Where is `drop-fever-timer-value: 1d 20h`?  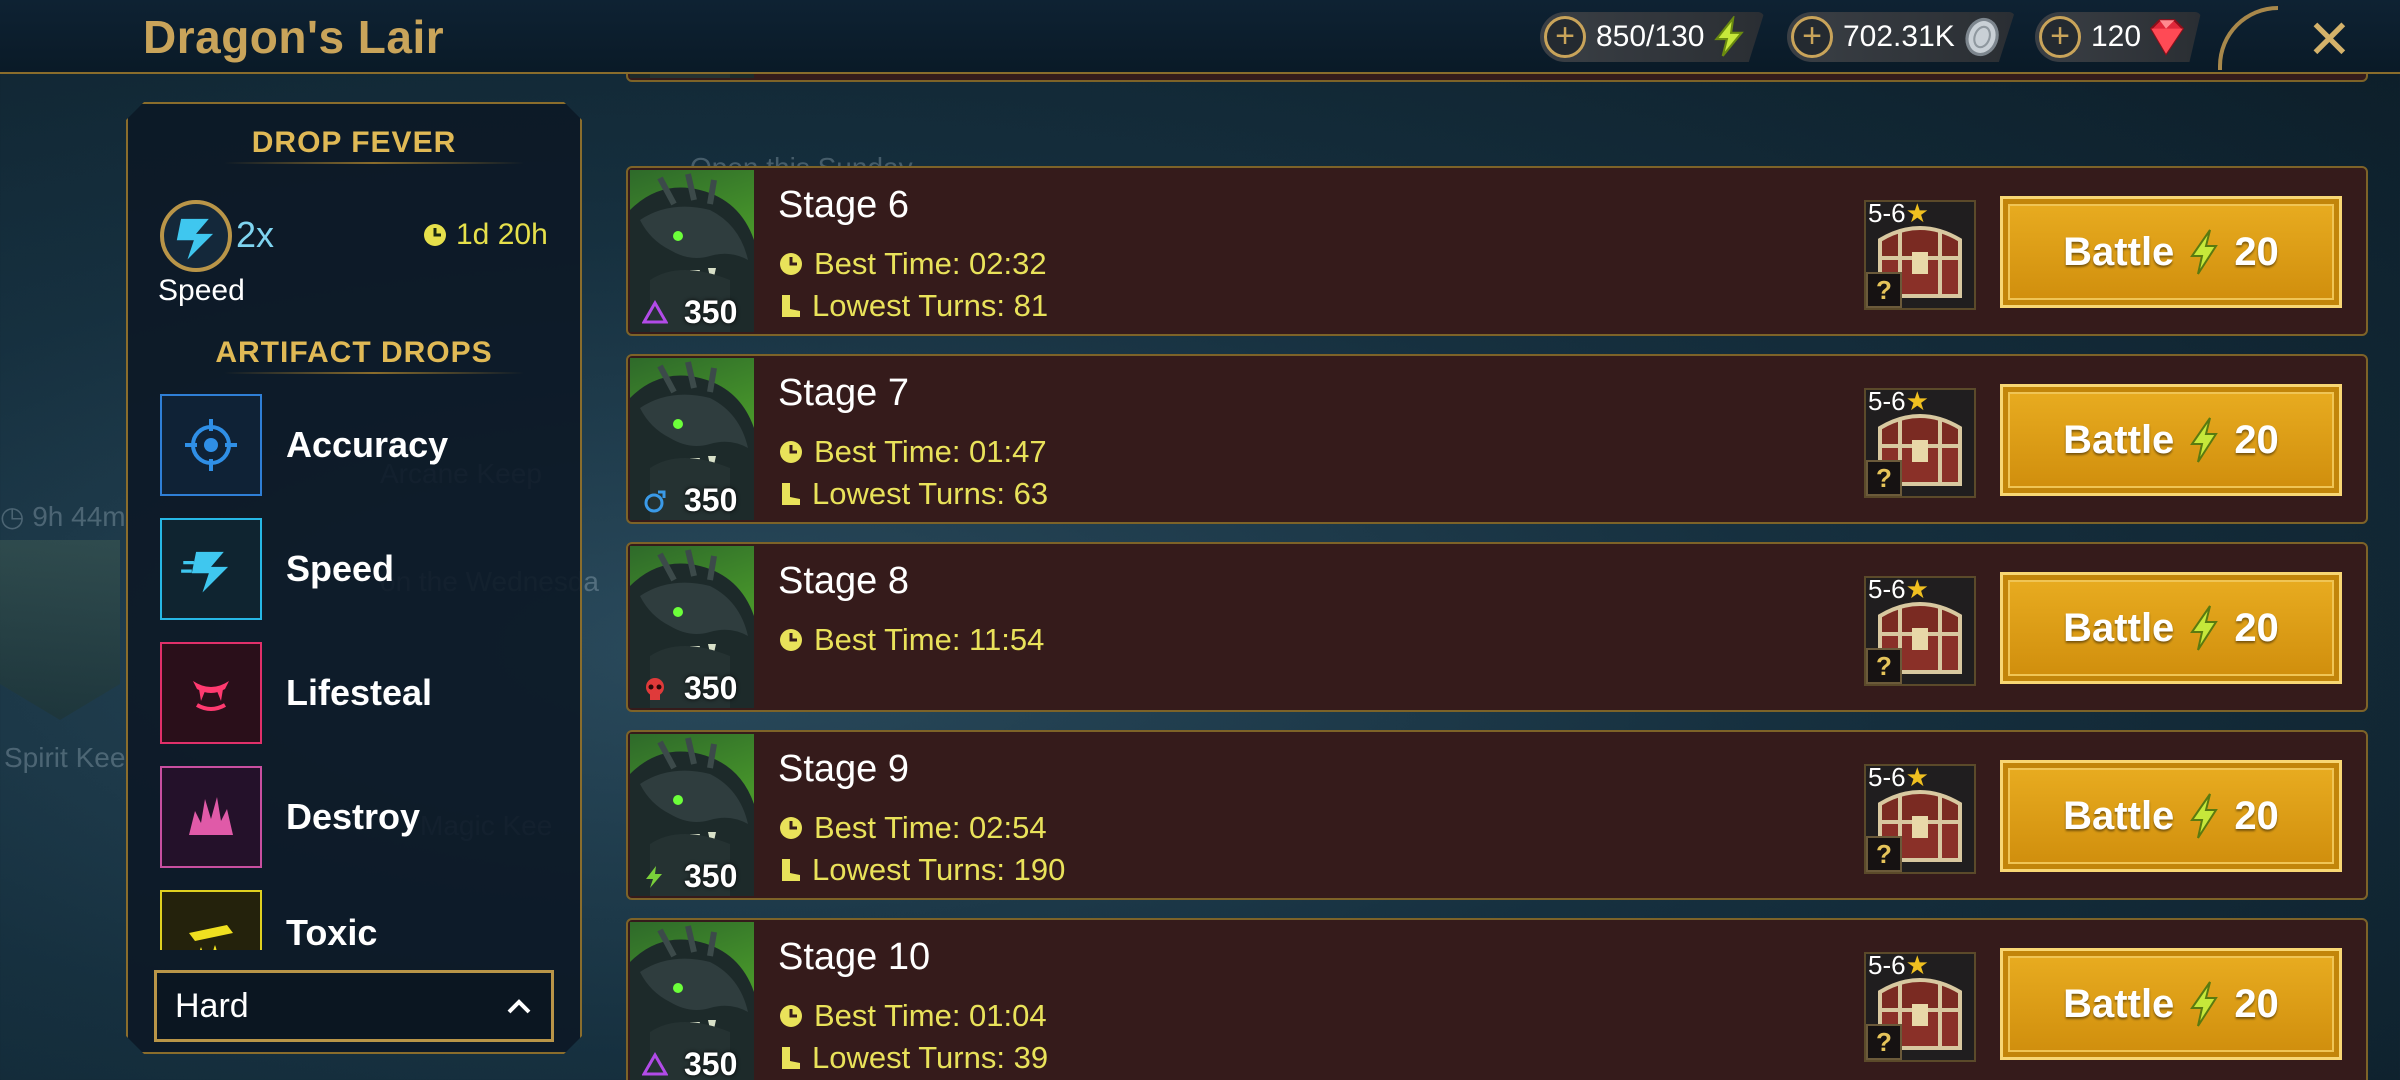 drop-fever-timer-value: 1d 20h is located at coordinates (502, 234).